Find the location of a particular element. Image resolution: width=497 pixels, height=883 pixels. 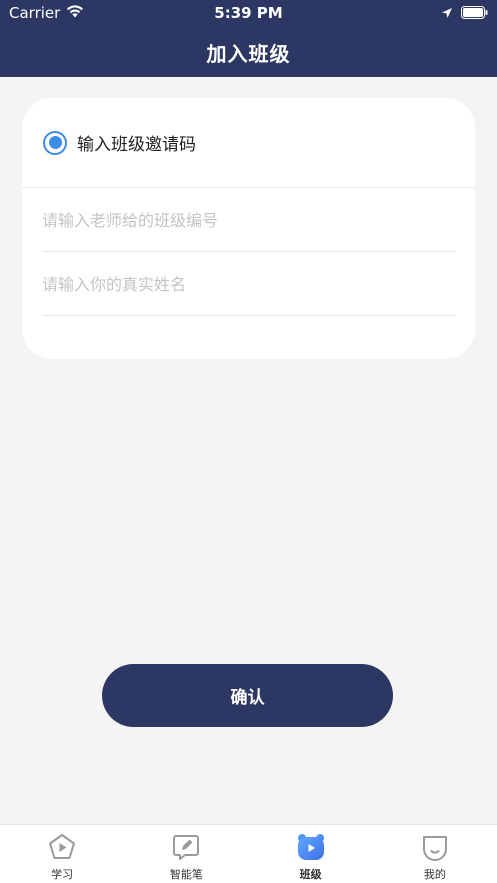

page-title: 加入班级 is located at coordinates (248, 54).